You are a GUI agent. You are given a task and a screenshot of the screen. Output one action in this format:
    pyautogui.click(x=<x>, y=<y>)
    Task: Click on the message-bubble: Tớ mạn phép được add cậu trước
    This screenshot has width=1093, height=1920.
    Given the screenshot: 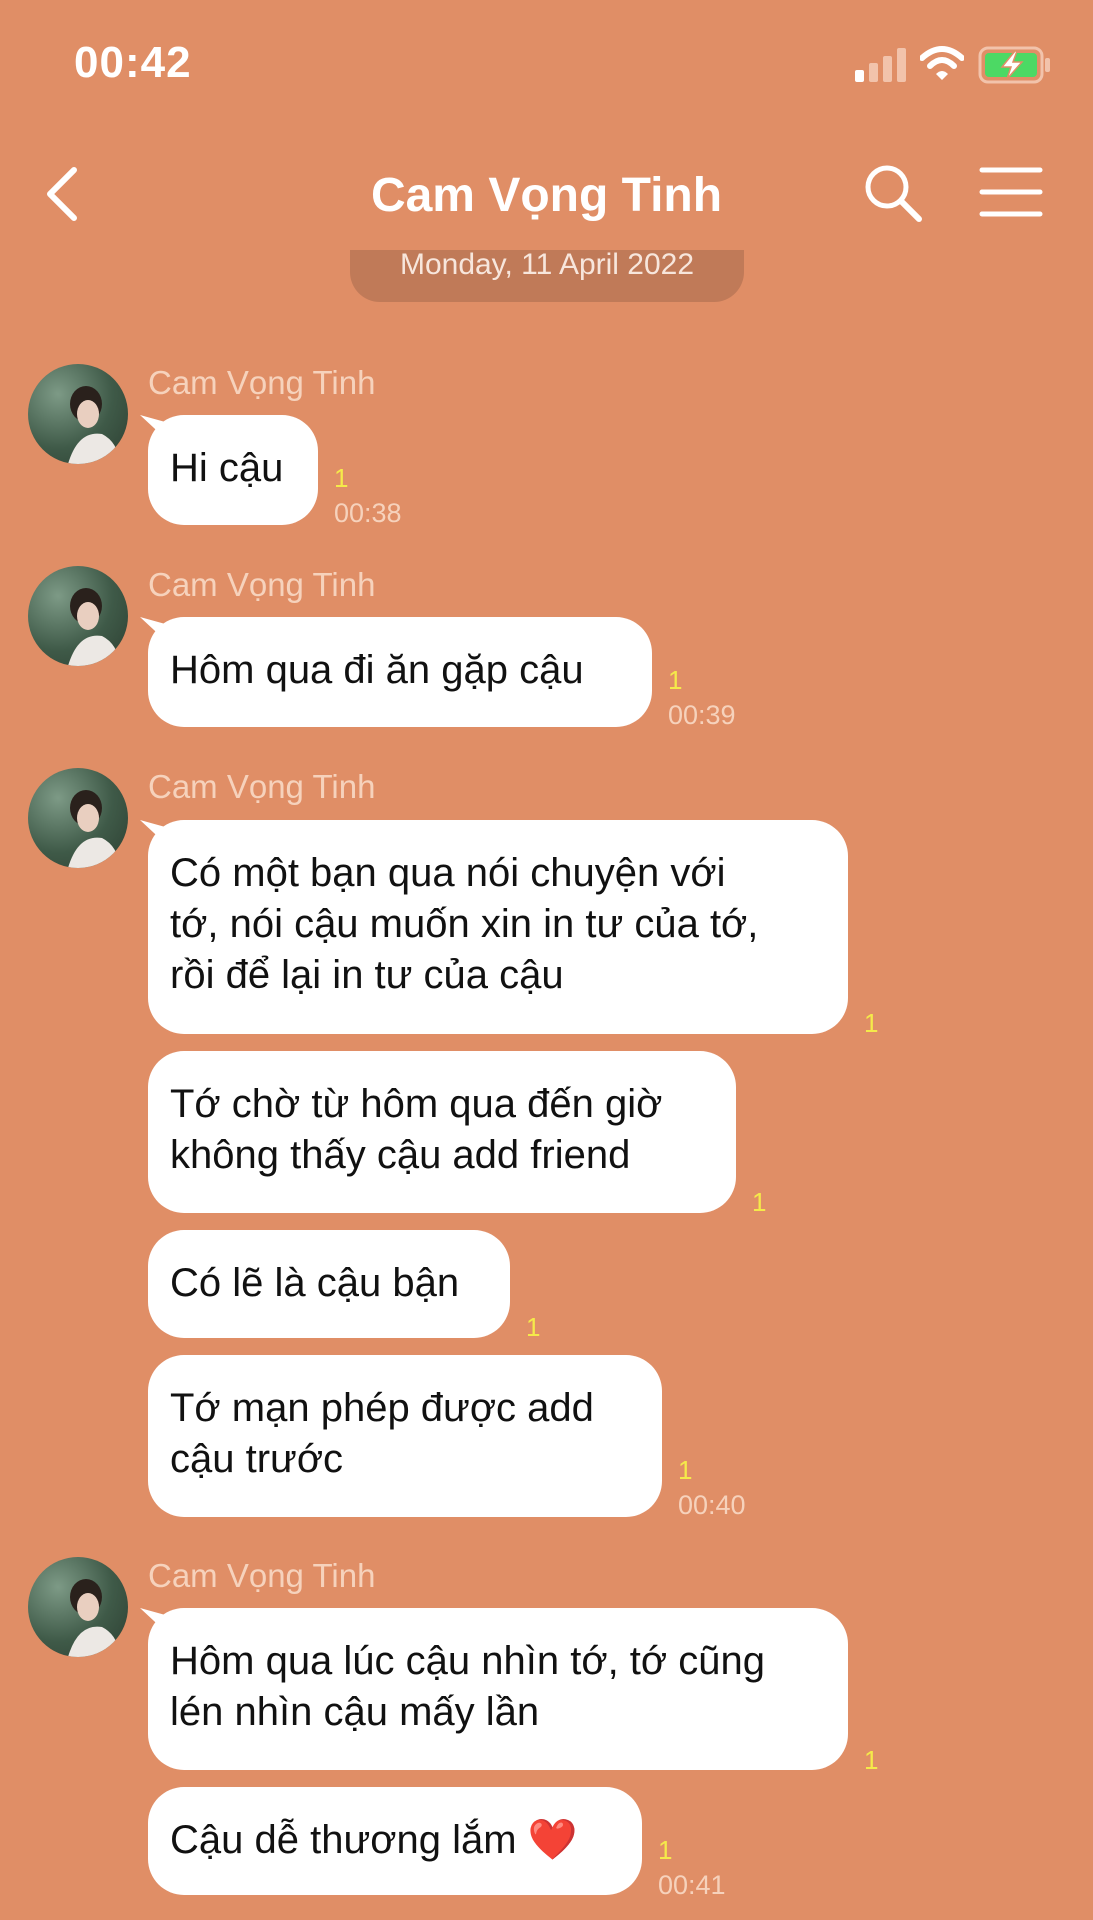 What is the action you would take?
    pyautogui.click(x=405, y=1436)
    